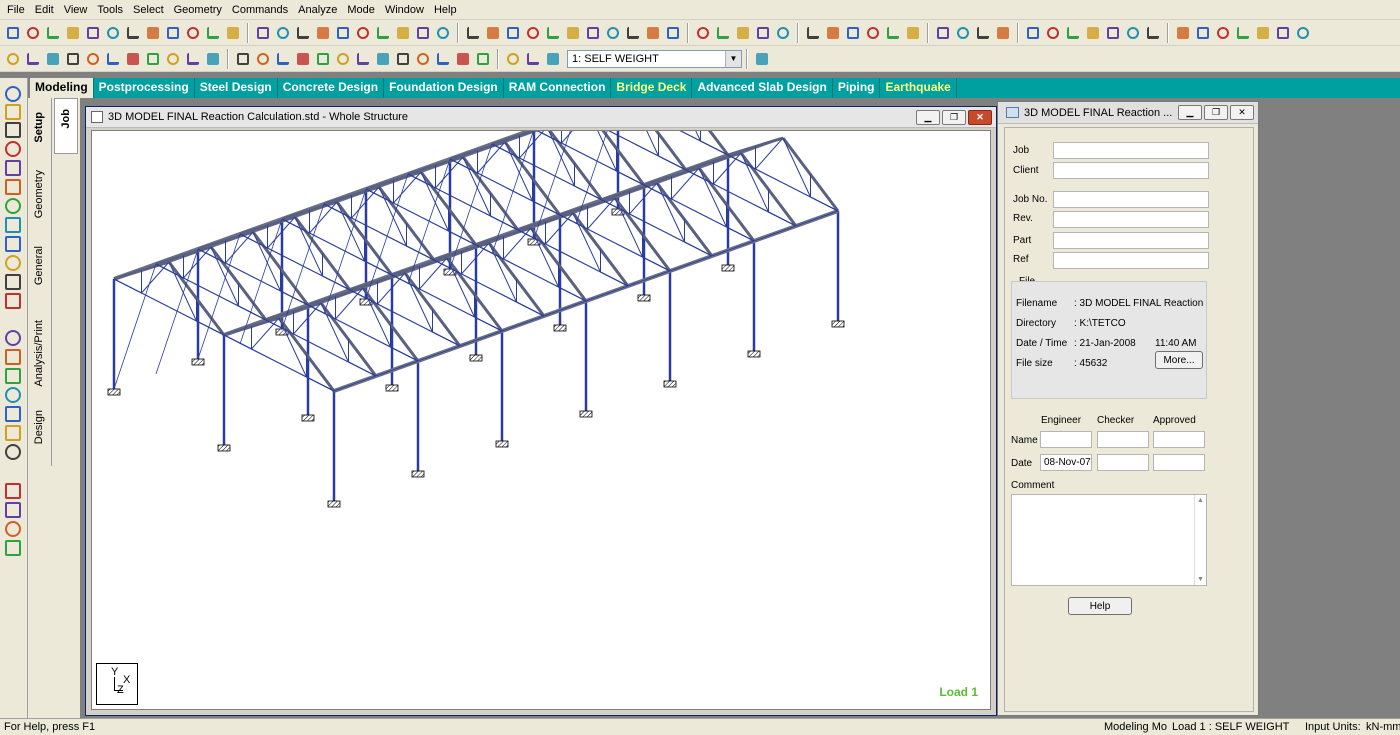 Image resolution: width=1400 pixels, height=735 pixels. I want to click on job-window-titlebar: 3D MODEL FINAL Reaction ... ▁ ❐ ✕, so click(1128, 113).